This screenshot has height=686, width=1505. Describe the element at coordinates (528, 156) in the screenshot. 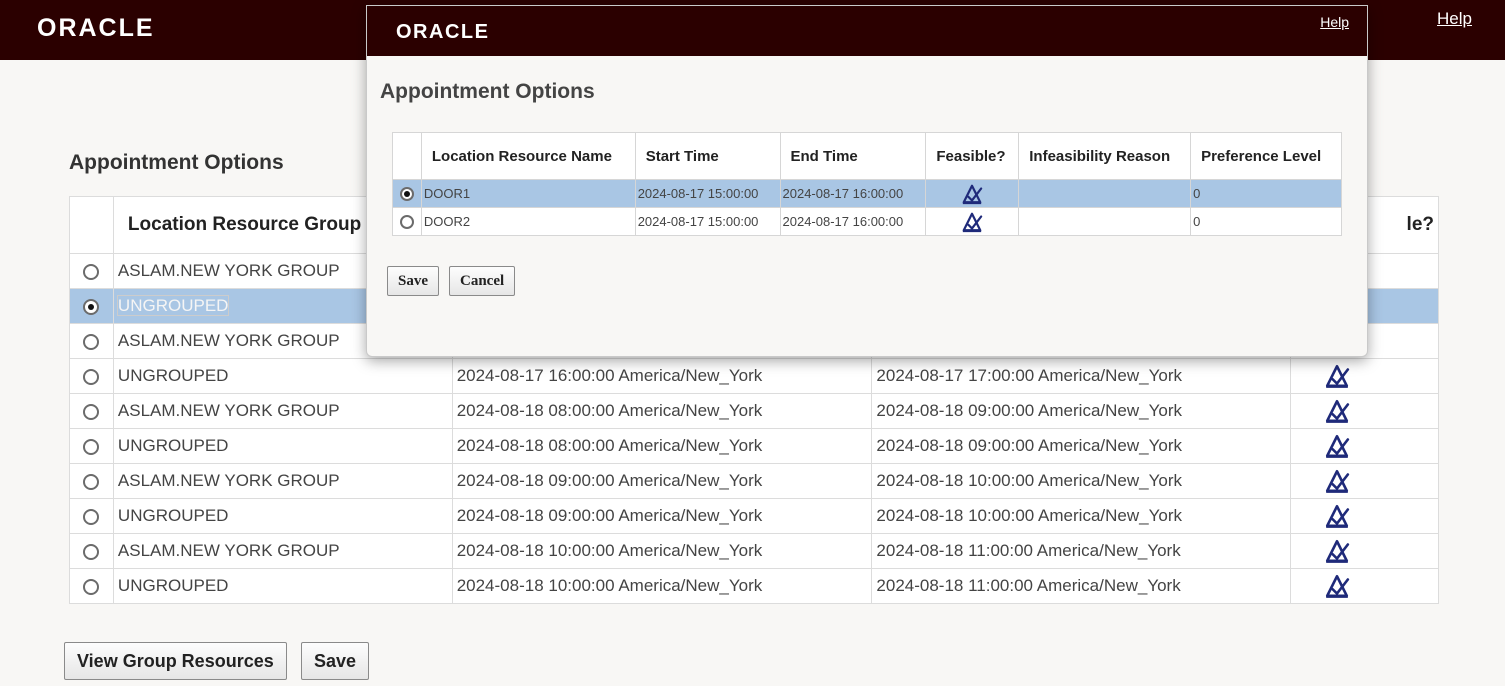

I see `dialog-column-header-location-resource-name: Location Resource Name` at that location.